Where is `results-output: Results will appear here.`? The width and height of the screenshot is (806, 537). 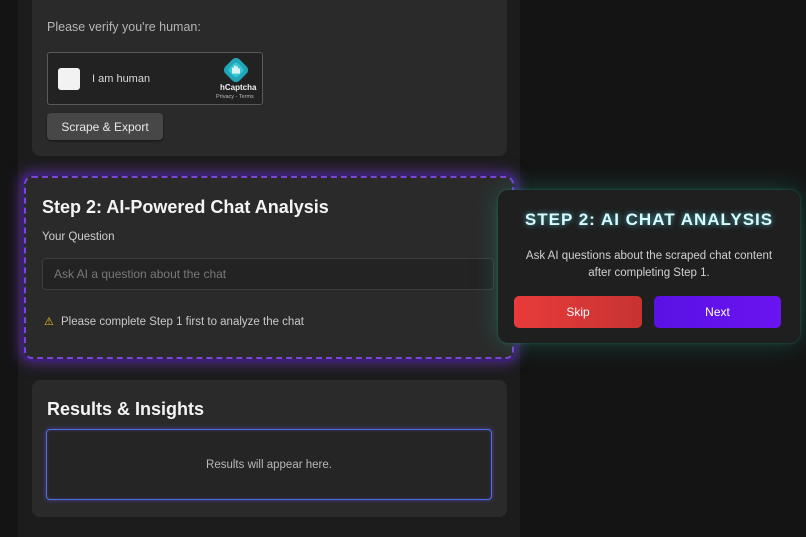
results-output: Results will appear here. is located at coordinates (269, 464).